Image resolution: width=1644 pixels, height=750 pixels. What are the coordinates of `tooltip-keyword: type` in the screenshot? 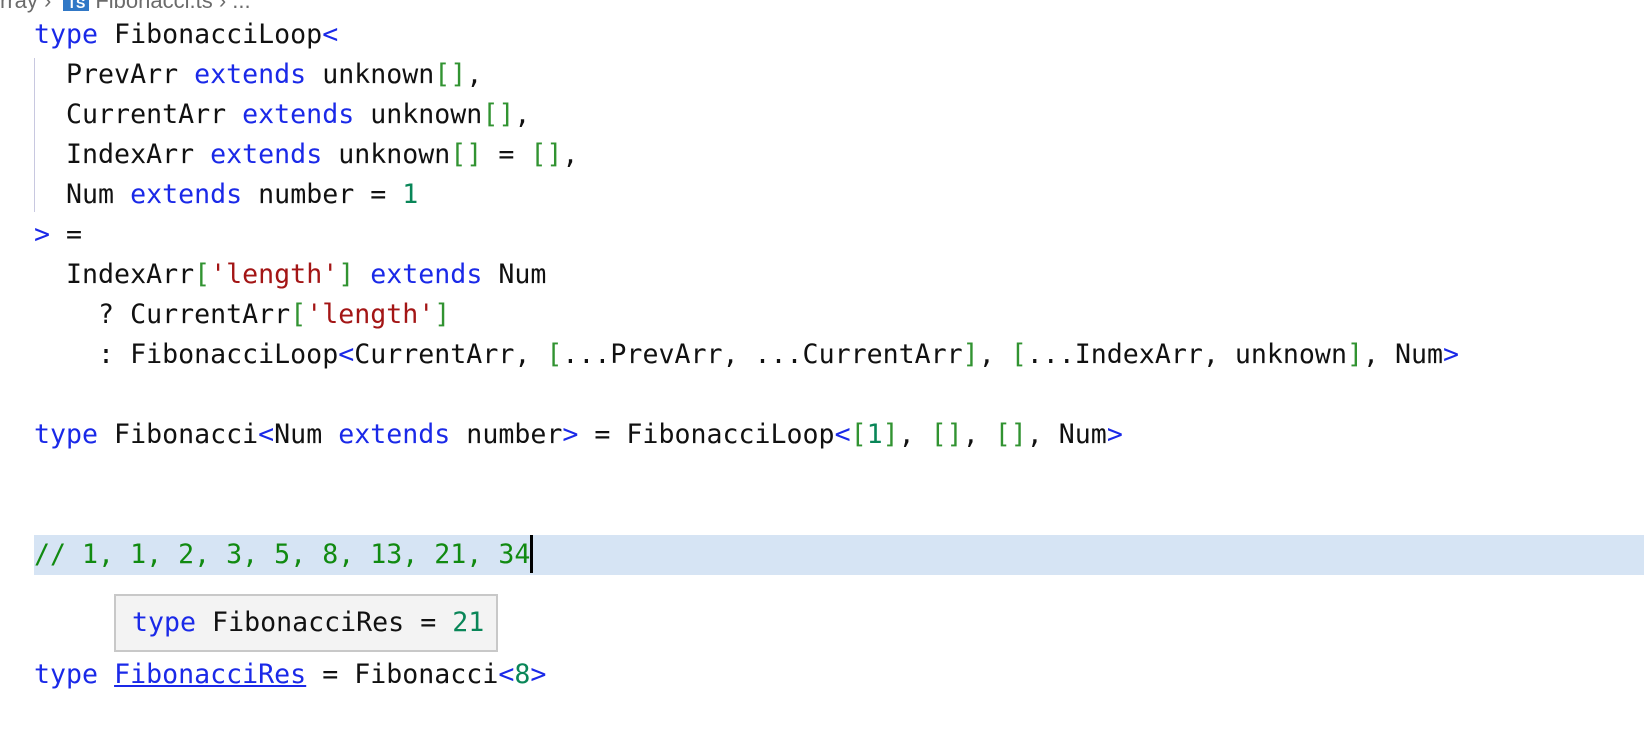 It's located at (164, 622).